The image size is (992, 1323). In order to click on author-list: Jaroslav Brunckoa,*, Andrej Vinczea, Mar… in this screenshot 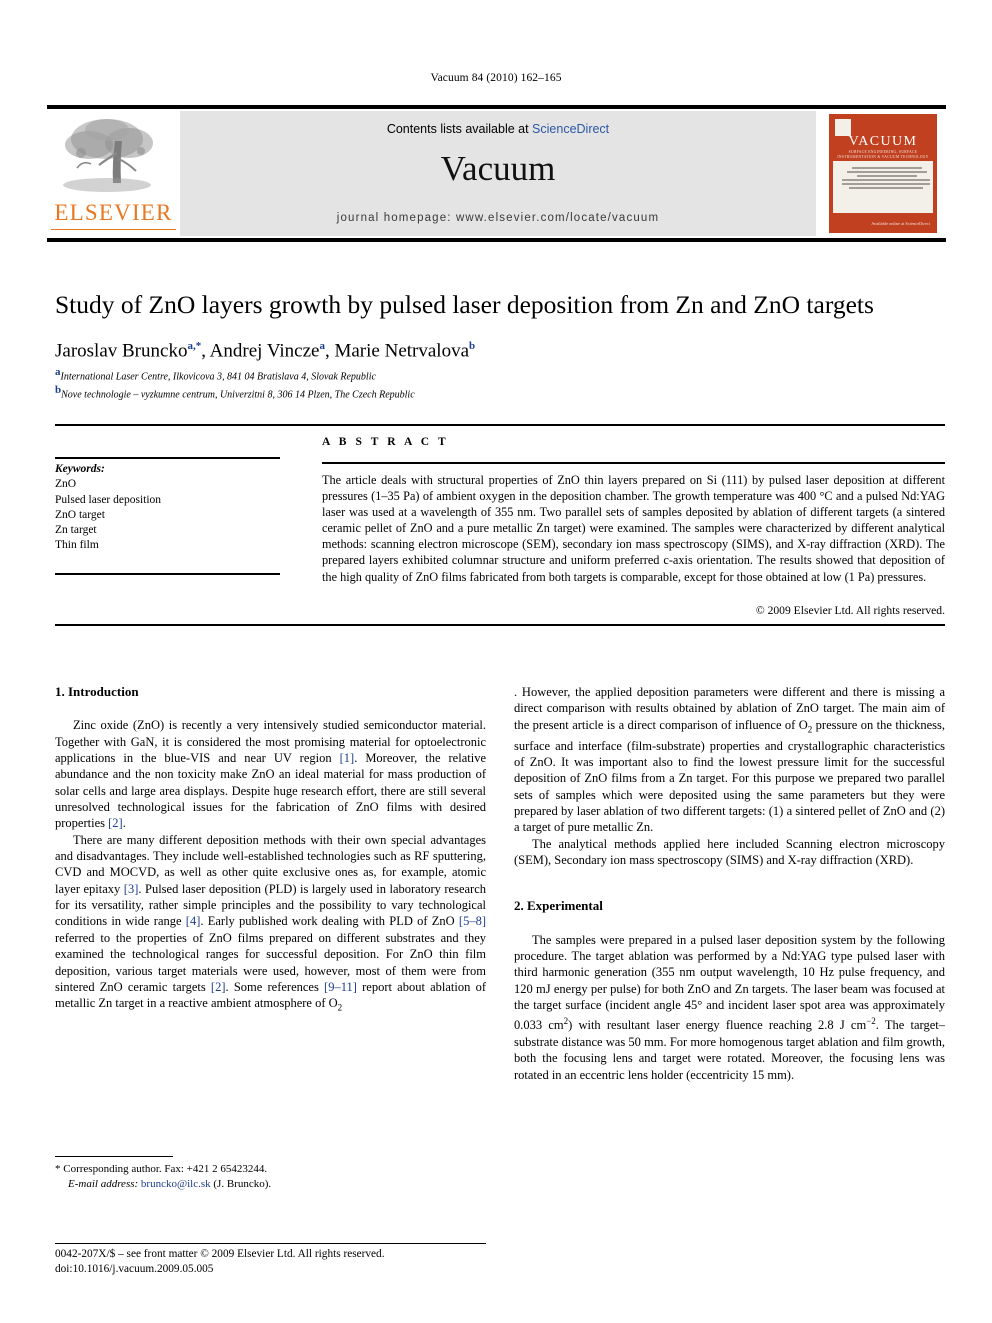, I will do `click(265, 351)`.